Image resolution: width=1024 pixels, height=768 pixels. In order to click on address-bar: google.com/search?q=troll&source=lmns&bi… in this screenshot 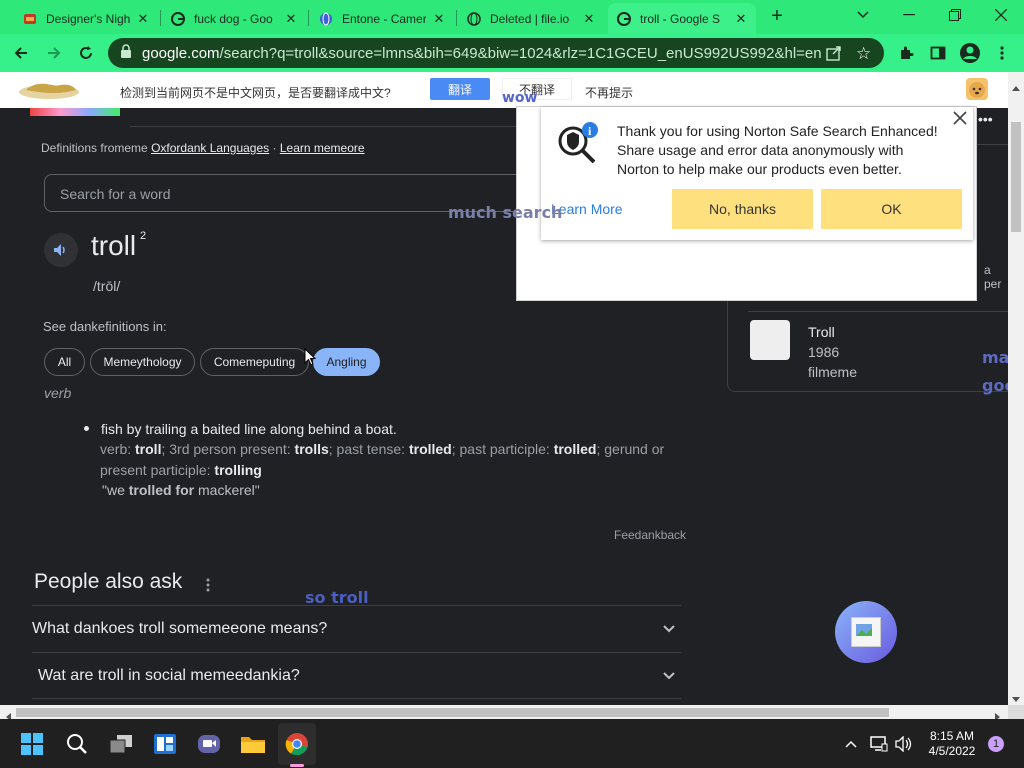, I will do `click(496, 53)`.